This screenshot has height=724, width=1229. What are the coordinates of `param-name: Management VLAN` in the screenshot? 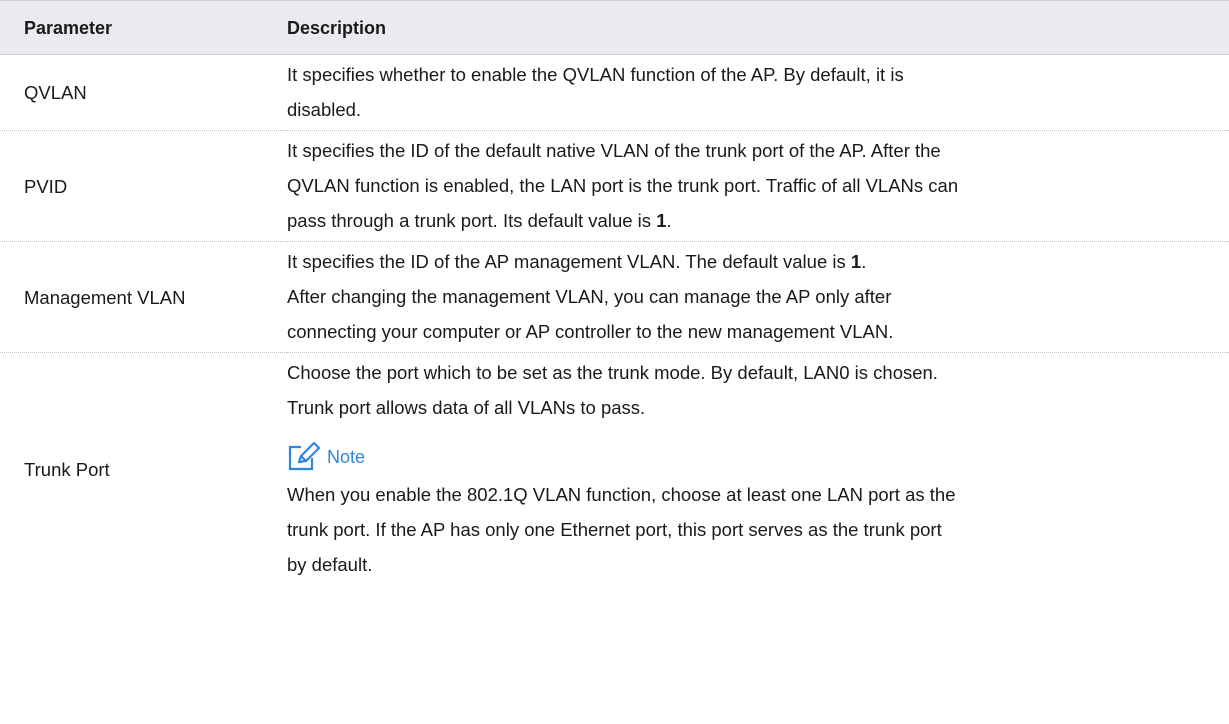 It's located at (105, 297).